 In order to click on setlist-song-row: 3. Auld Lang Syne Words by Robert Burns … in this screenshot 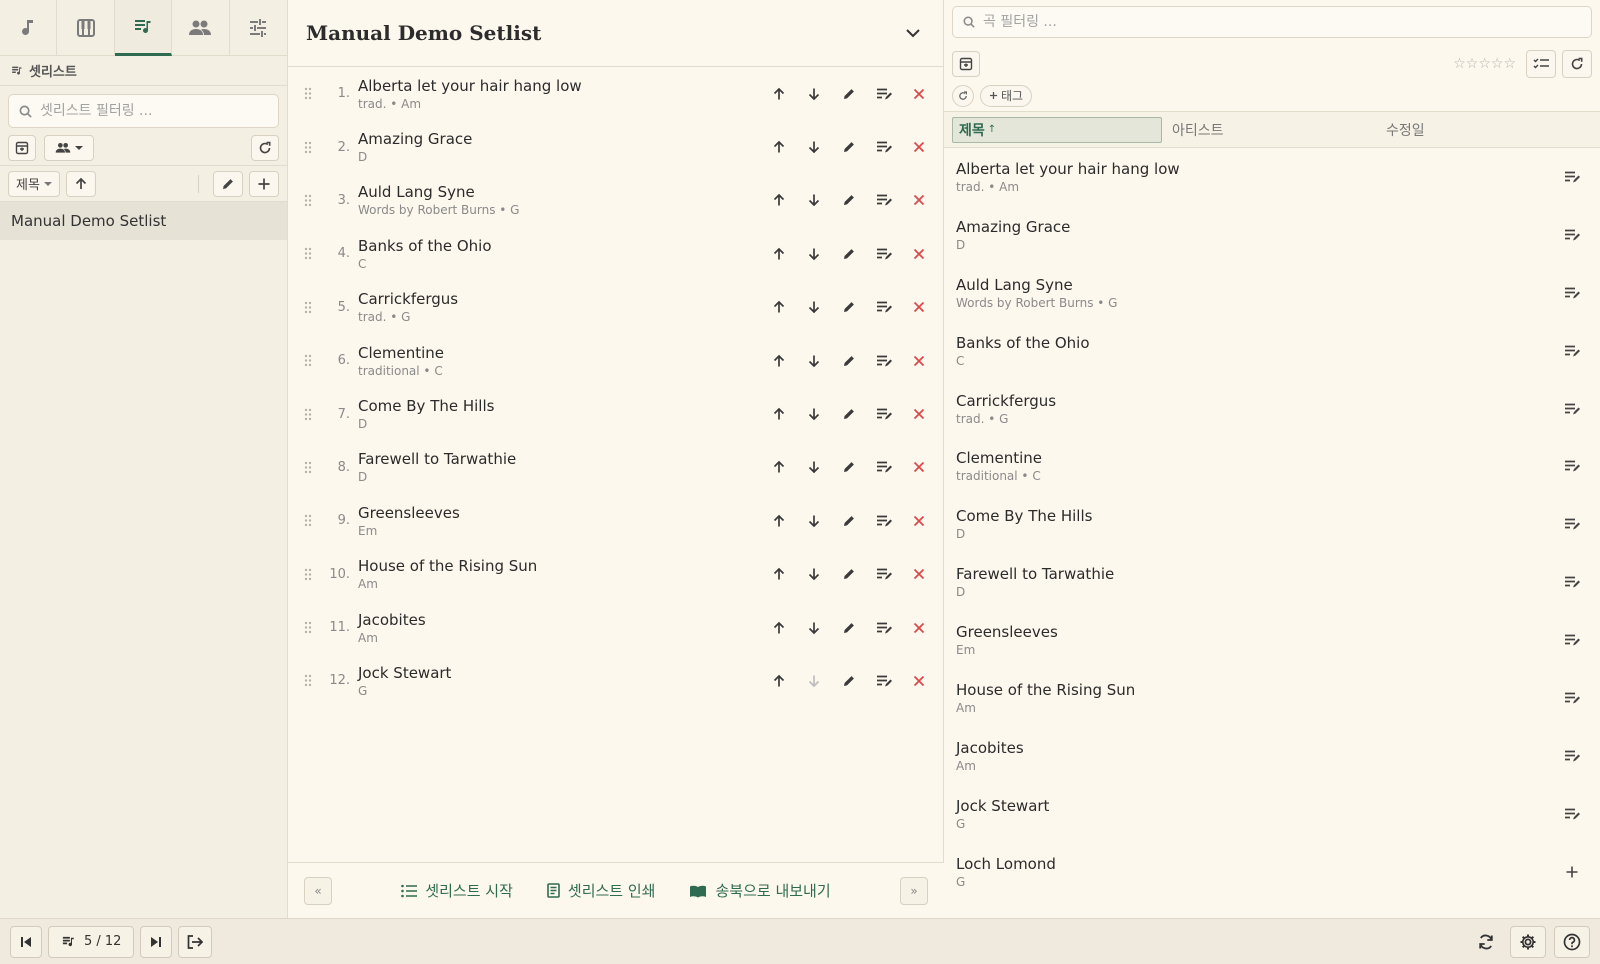, I will do `click(615, 200)`.